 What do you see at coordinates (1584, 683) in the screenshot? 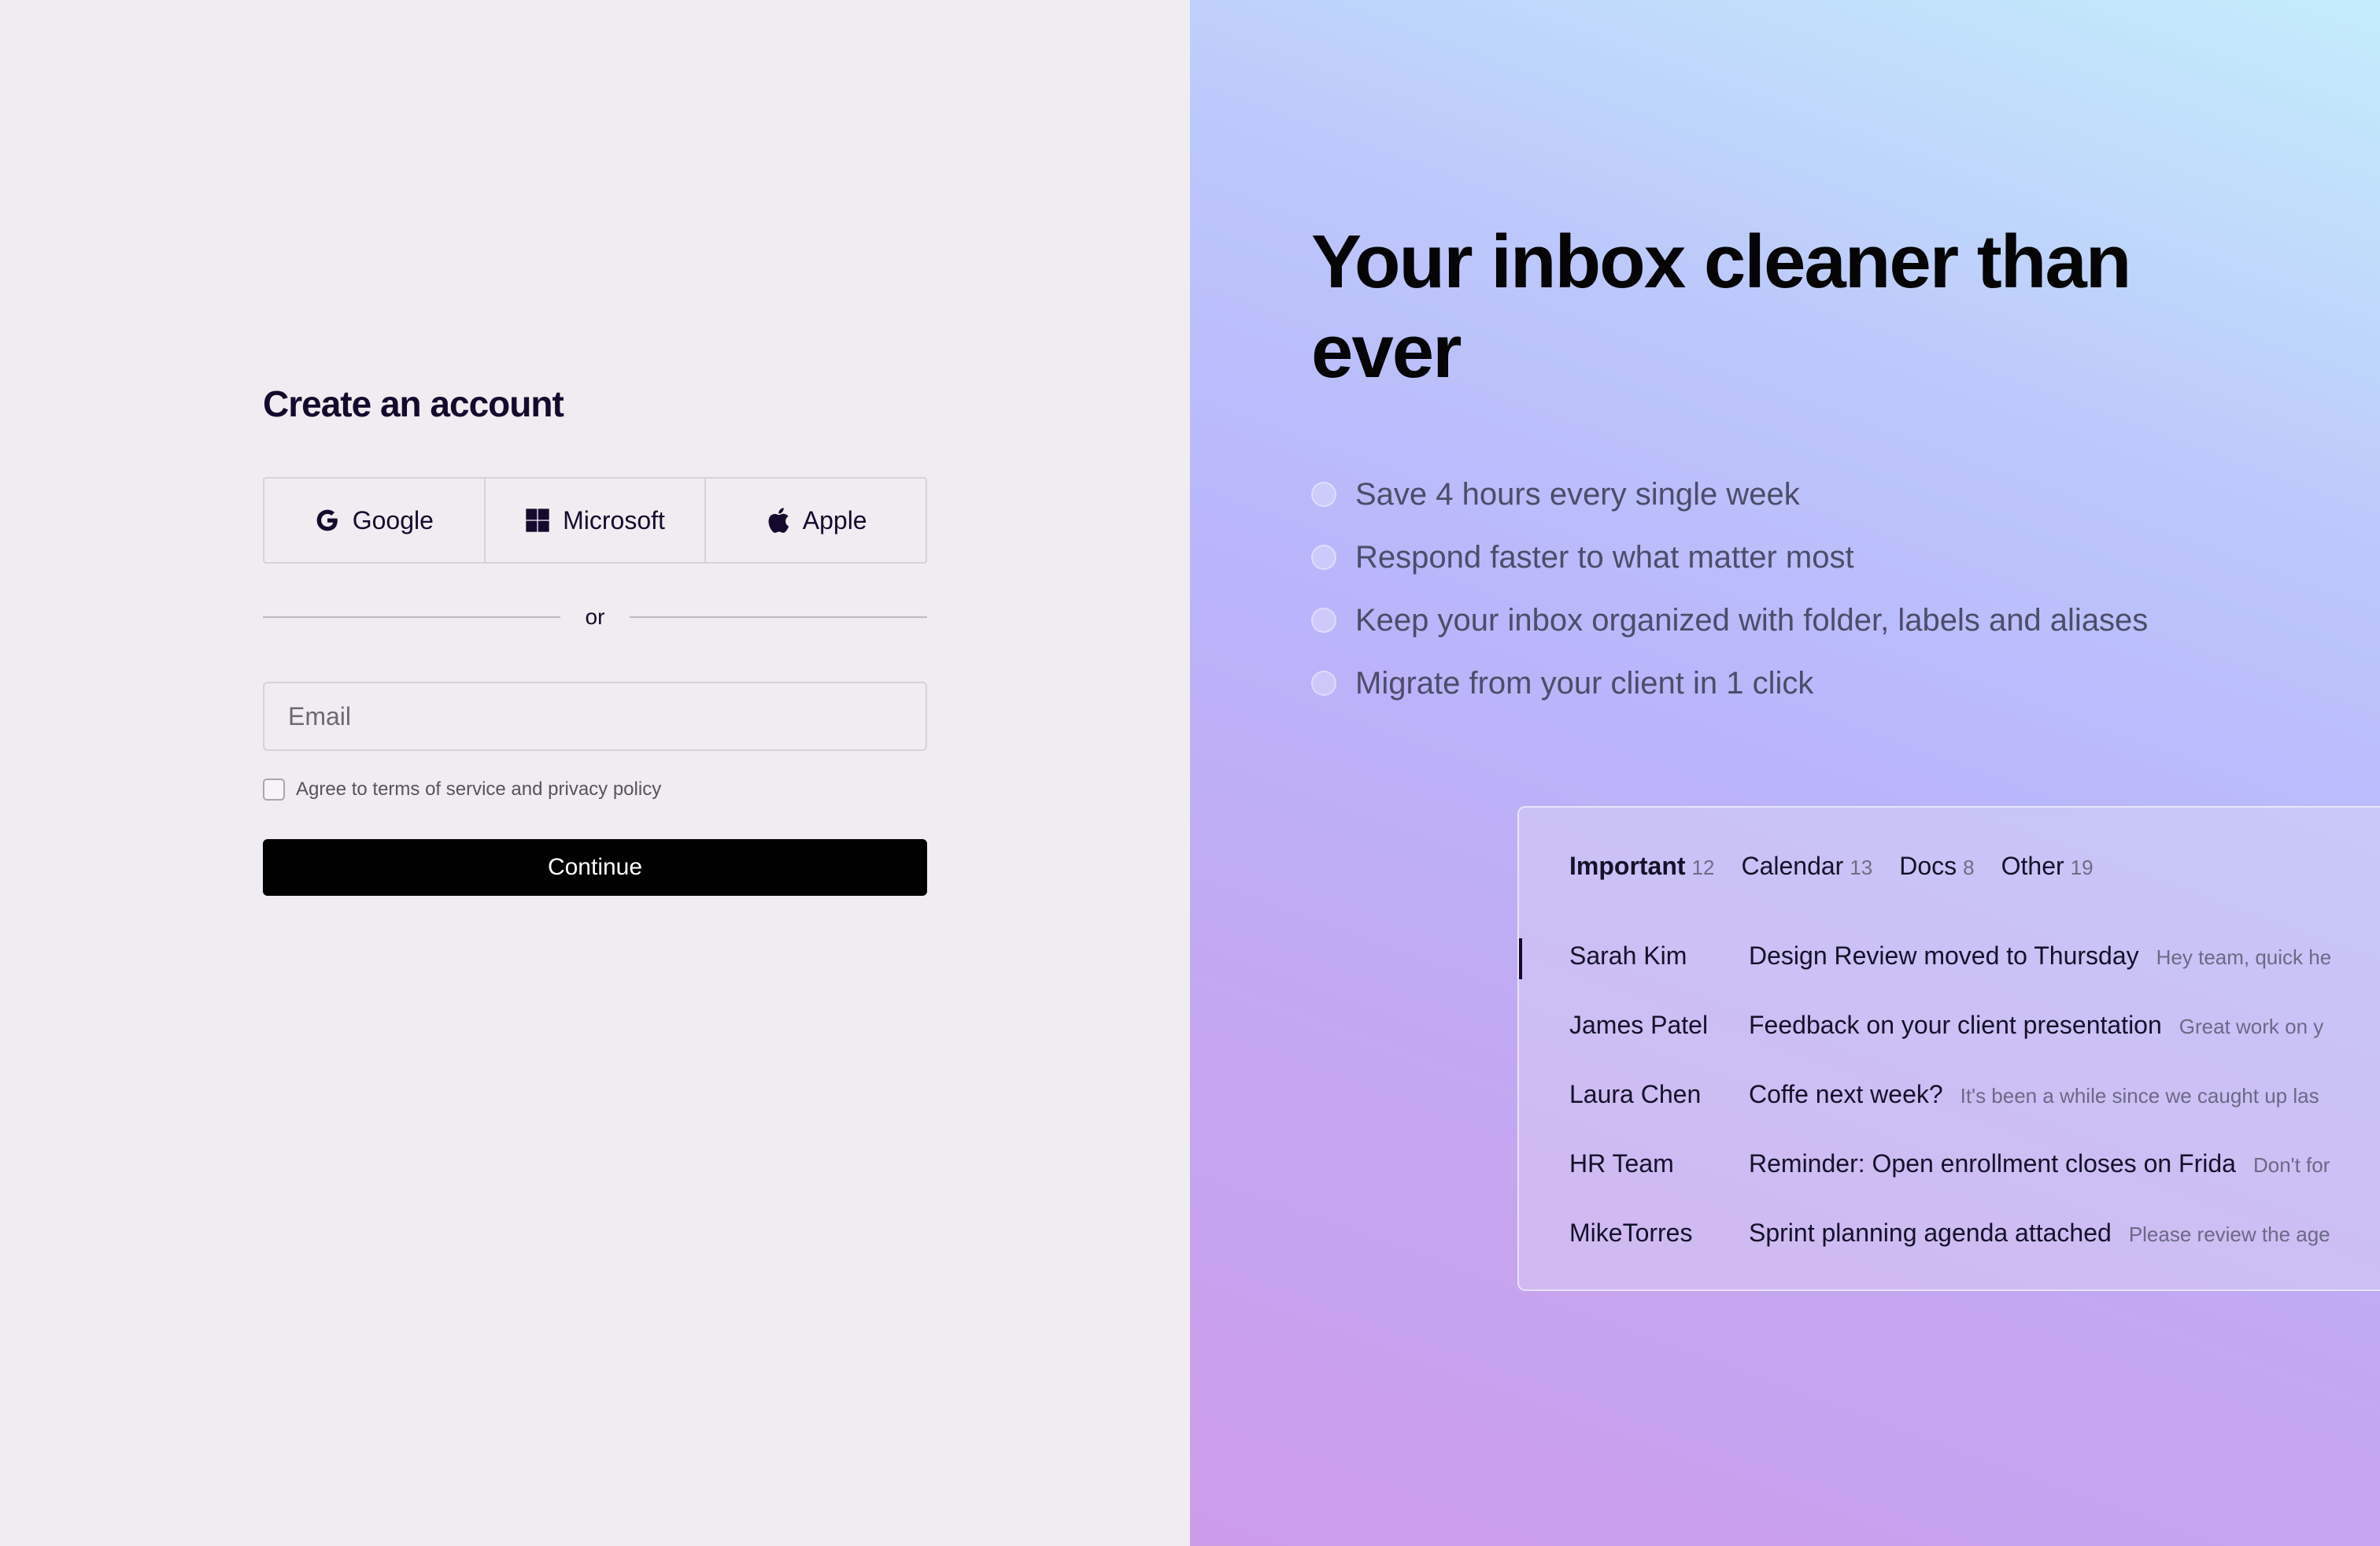
I see `feature-text: Migrate from your client in 1 click` at bounding box center [1584, 683].